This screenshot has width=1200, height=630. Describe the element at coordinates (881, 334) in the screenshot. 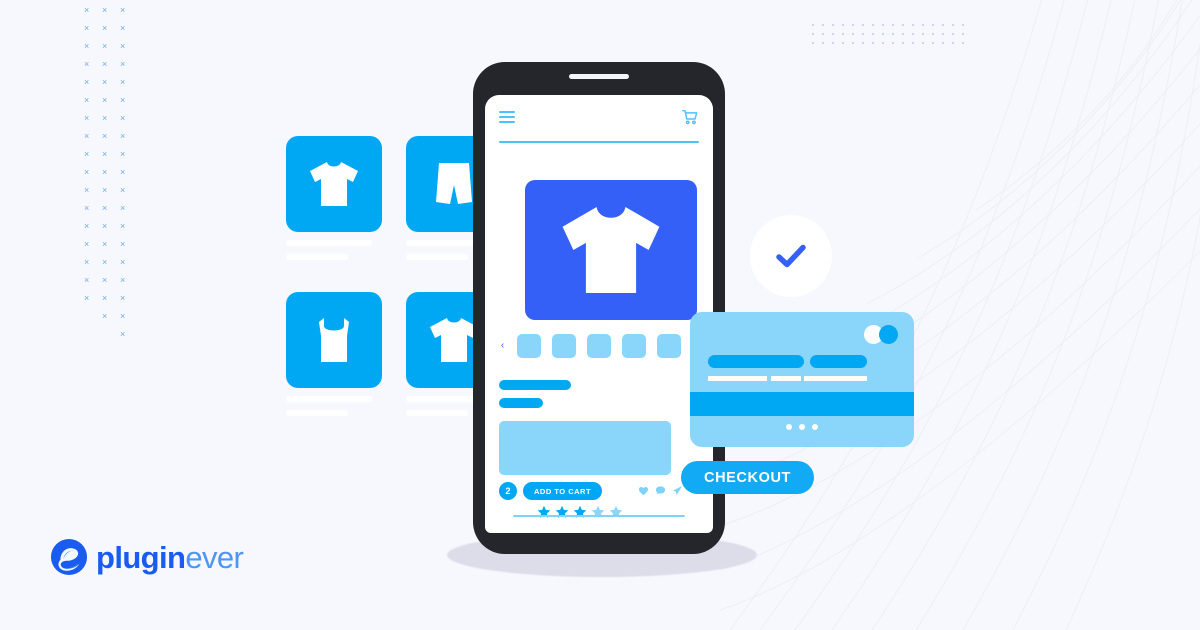

I see `card-network-logo-icon` at that location.